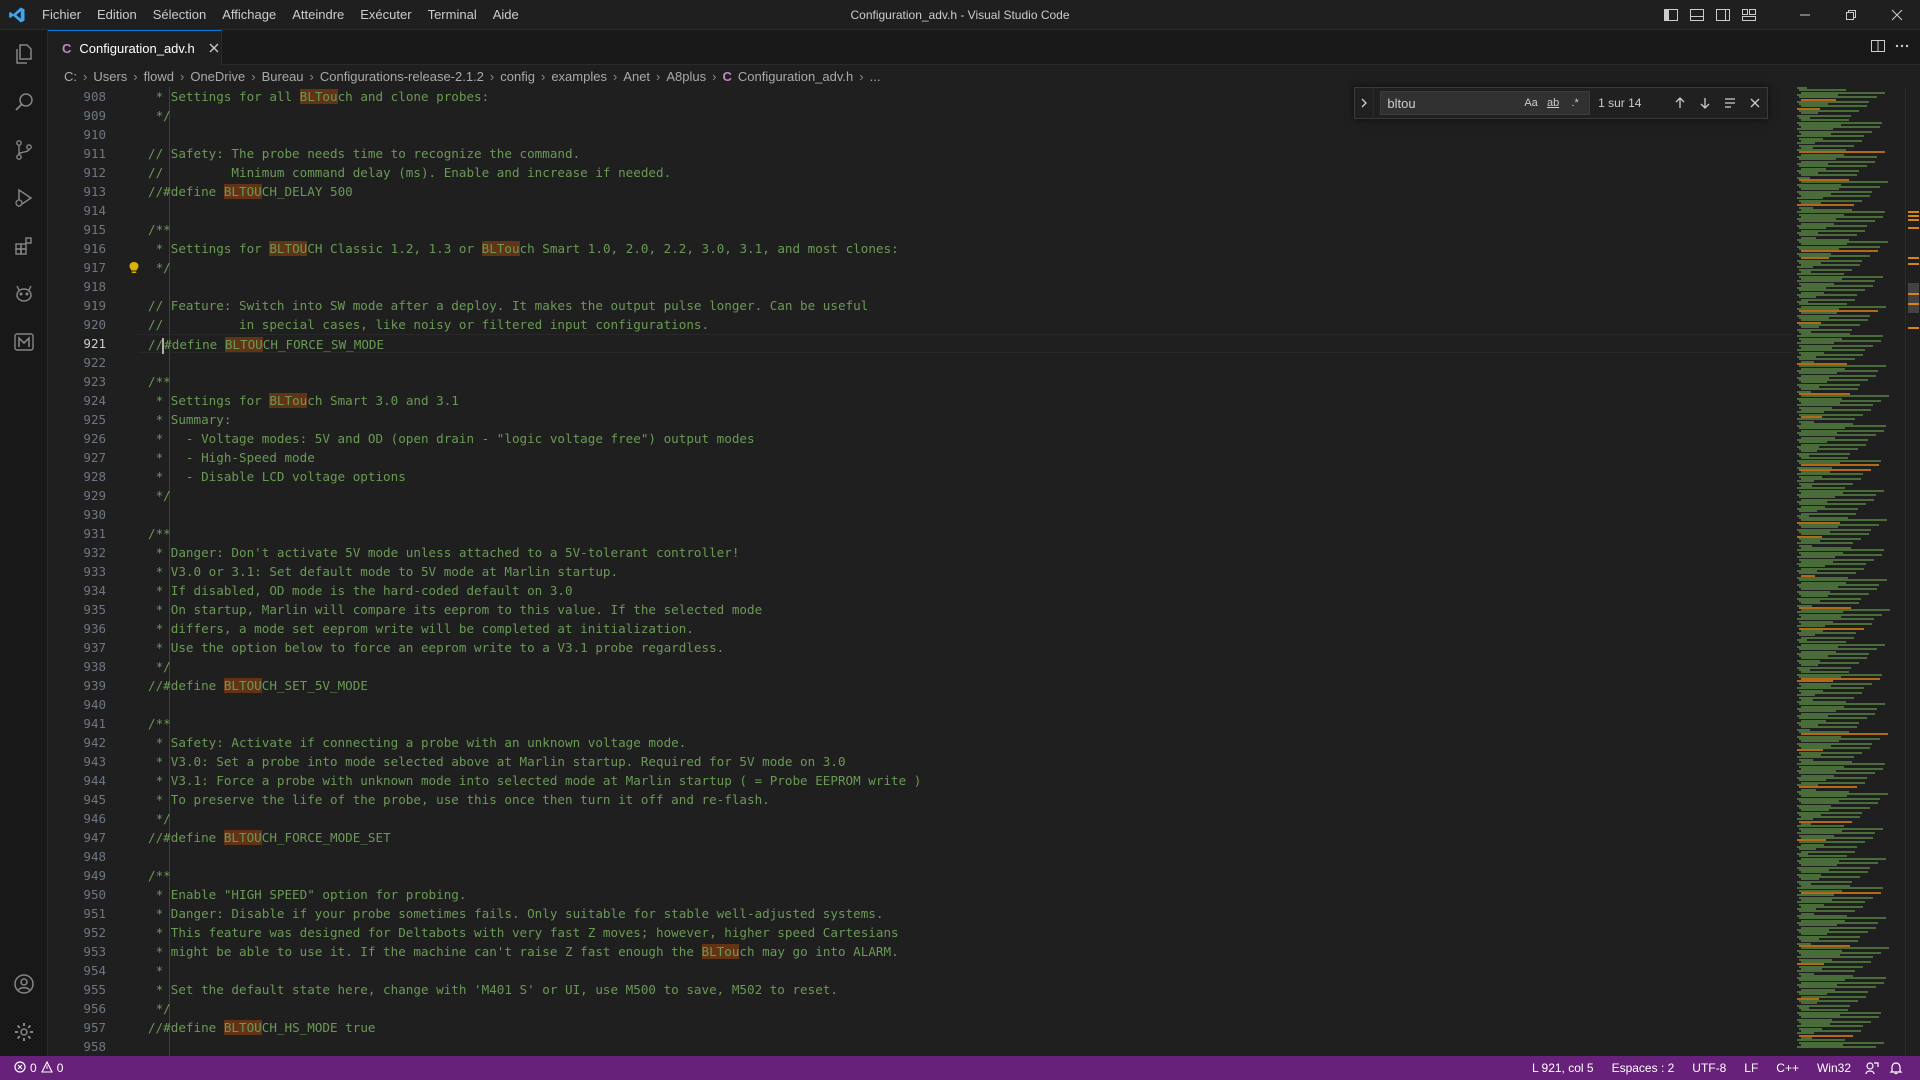 This screenshot has width=1920, height=1080. I want to click on restore-icon, so click(1851, 15).